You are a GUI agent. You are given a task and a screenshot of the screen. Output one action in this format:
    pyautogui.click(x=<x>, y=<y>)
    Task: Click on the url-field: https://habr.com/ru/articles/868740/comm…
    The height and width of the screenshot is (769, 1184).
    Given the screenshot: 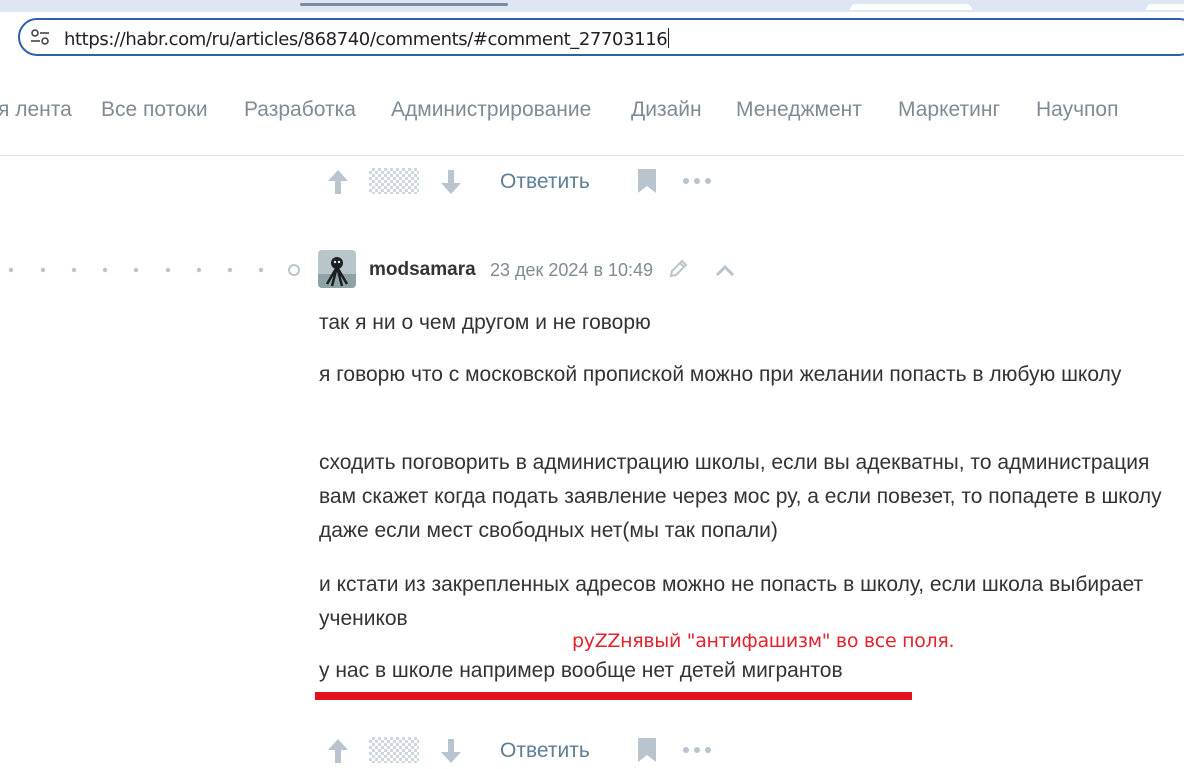 What is the action you would take?
    pyautogui.click(x=367, y=39)
    